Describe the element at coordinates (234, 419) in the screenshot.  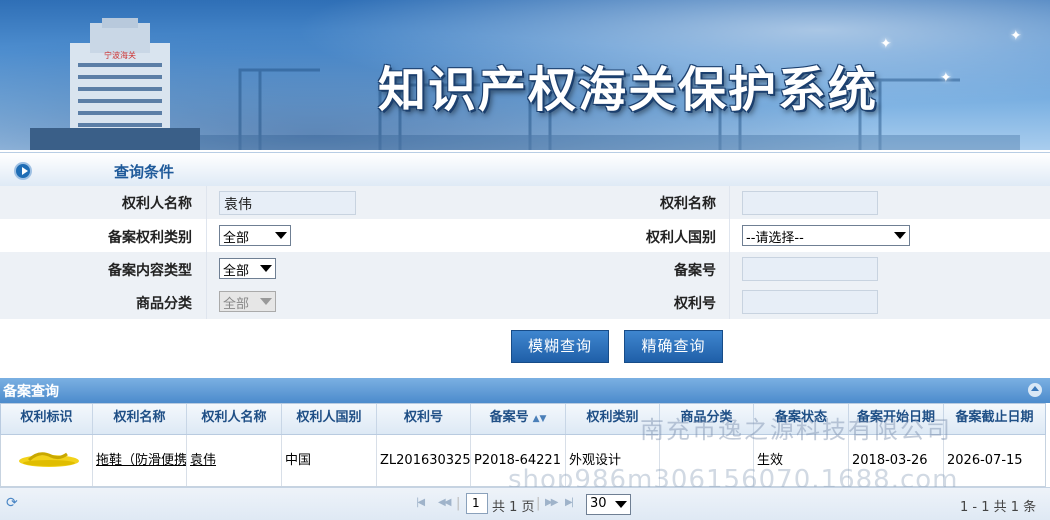
I see `col-header-holder: 权利人名称` at that location.